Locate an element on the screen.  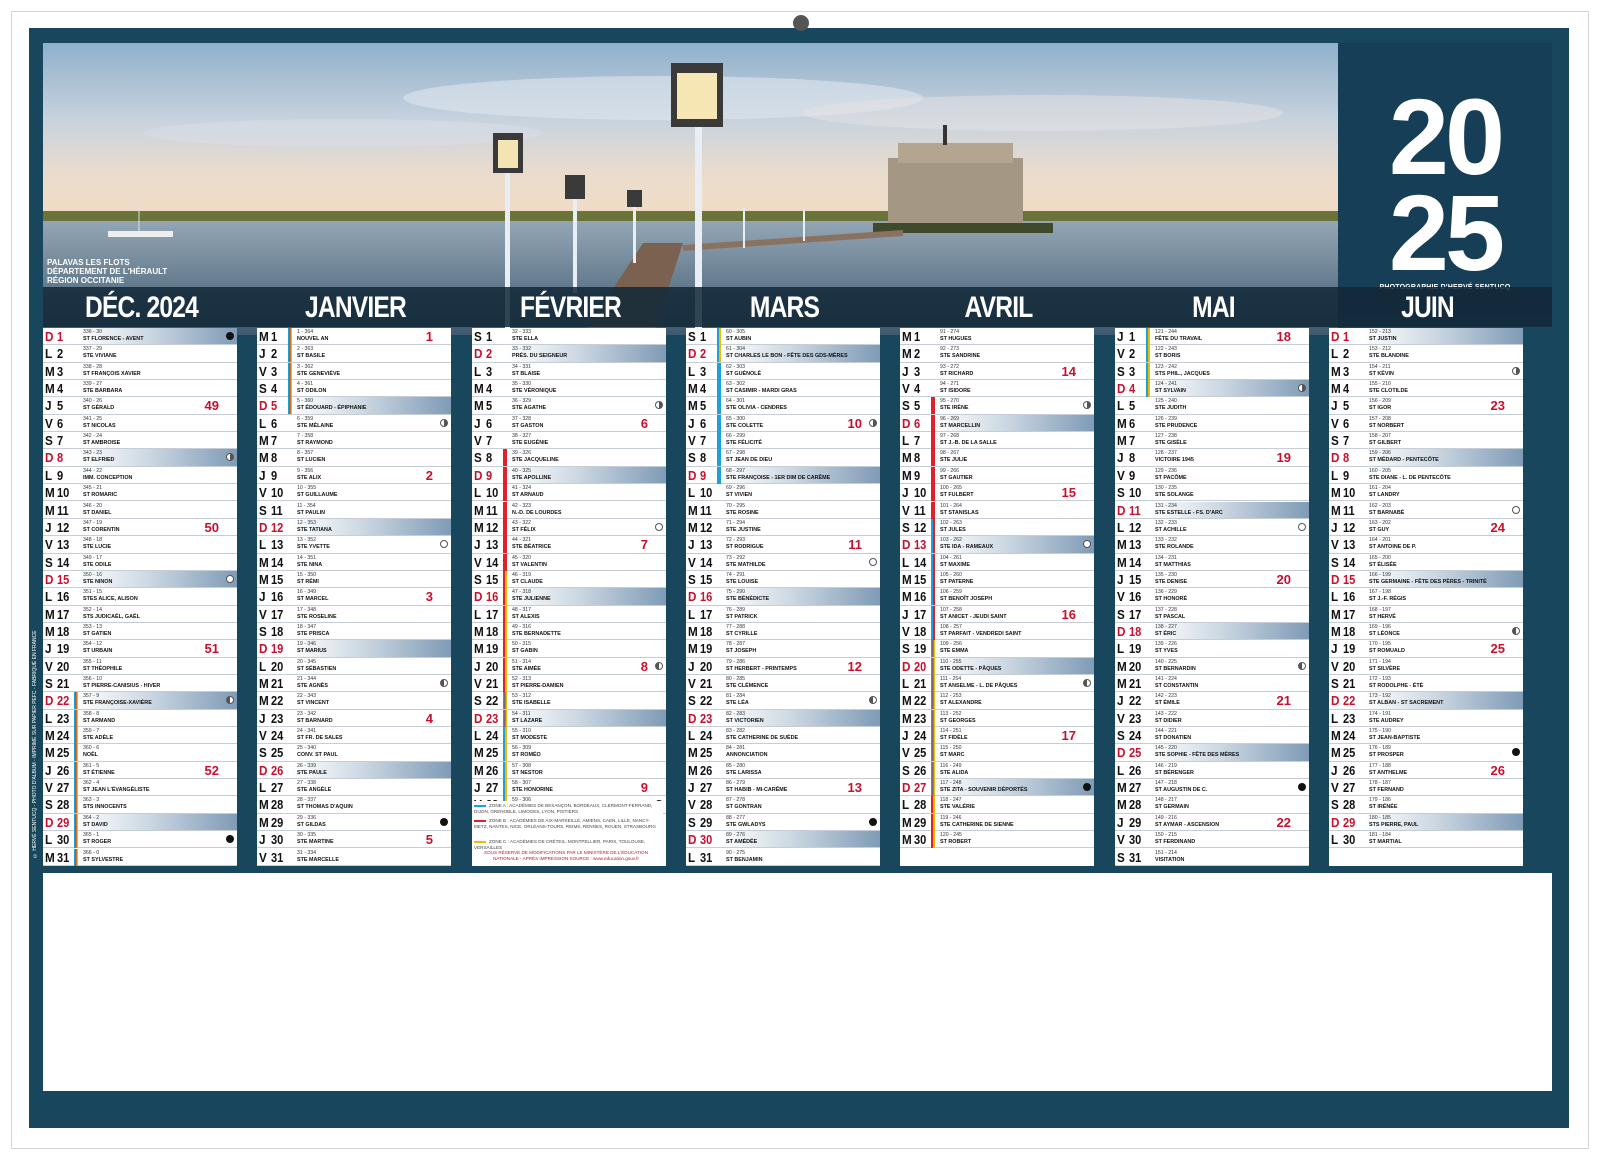
day-ordinal: 68 - 297 is located at coordinates (736, 470).